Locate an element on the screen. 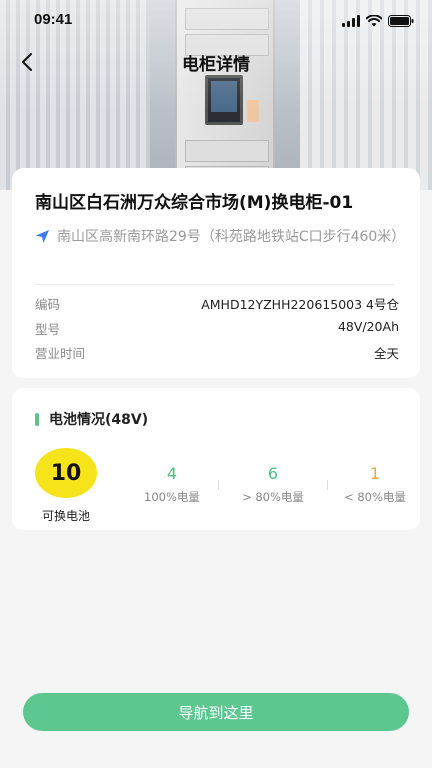 This screenshot has width=432, height=768. detail-label: 编码 is located at coordinates (48, 304).